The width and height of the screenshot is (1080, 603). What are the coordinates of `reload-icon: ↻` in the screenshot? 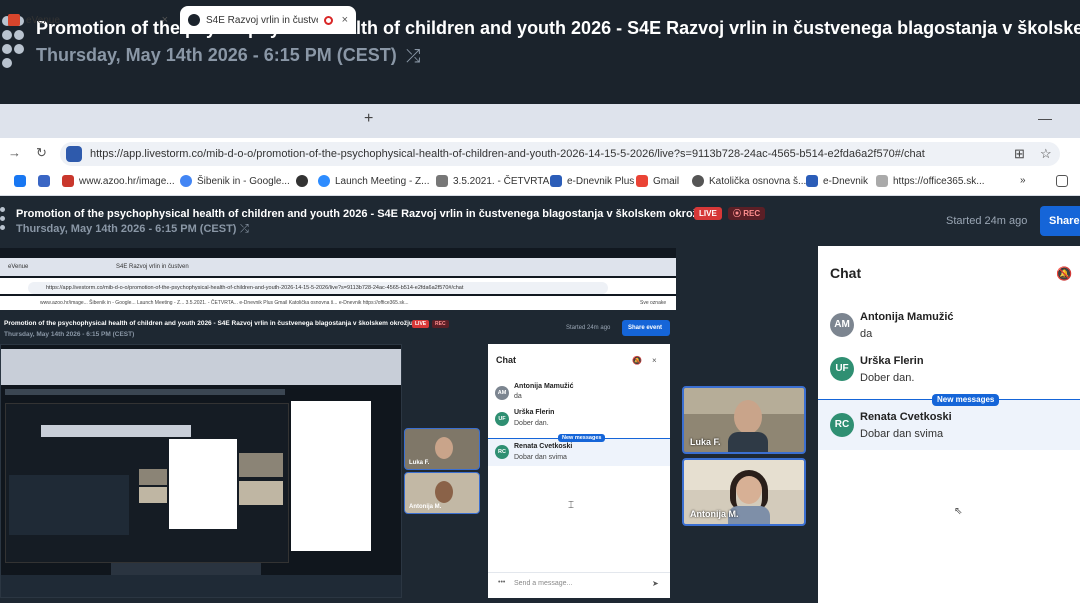 It's located at (41, 153).